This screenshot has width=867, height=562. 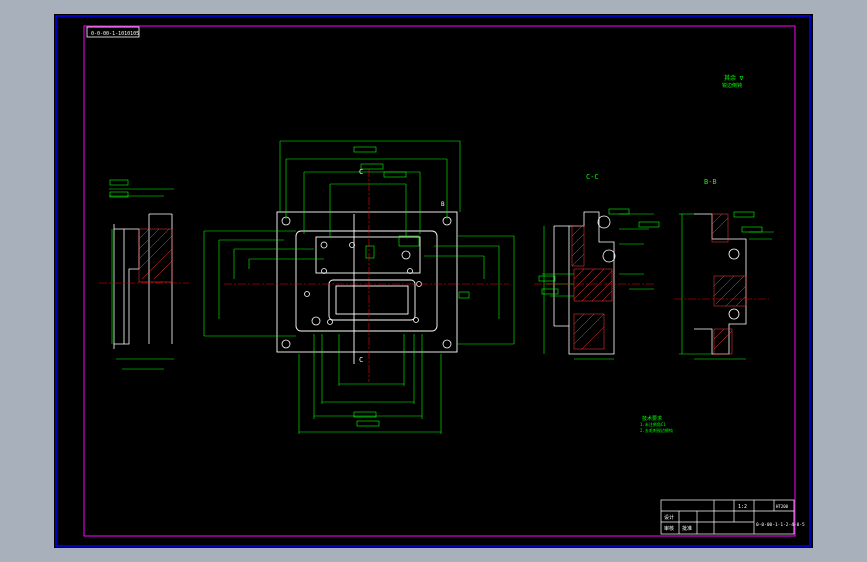 I want to click on section-bb-title: B-B, so click(x=710, y=182).